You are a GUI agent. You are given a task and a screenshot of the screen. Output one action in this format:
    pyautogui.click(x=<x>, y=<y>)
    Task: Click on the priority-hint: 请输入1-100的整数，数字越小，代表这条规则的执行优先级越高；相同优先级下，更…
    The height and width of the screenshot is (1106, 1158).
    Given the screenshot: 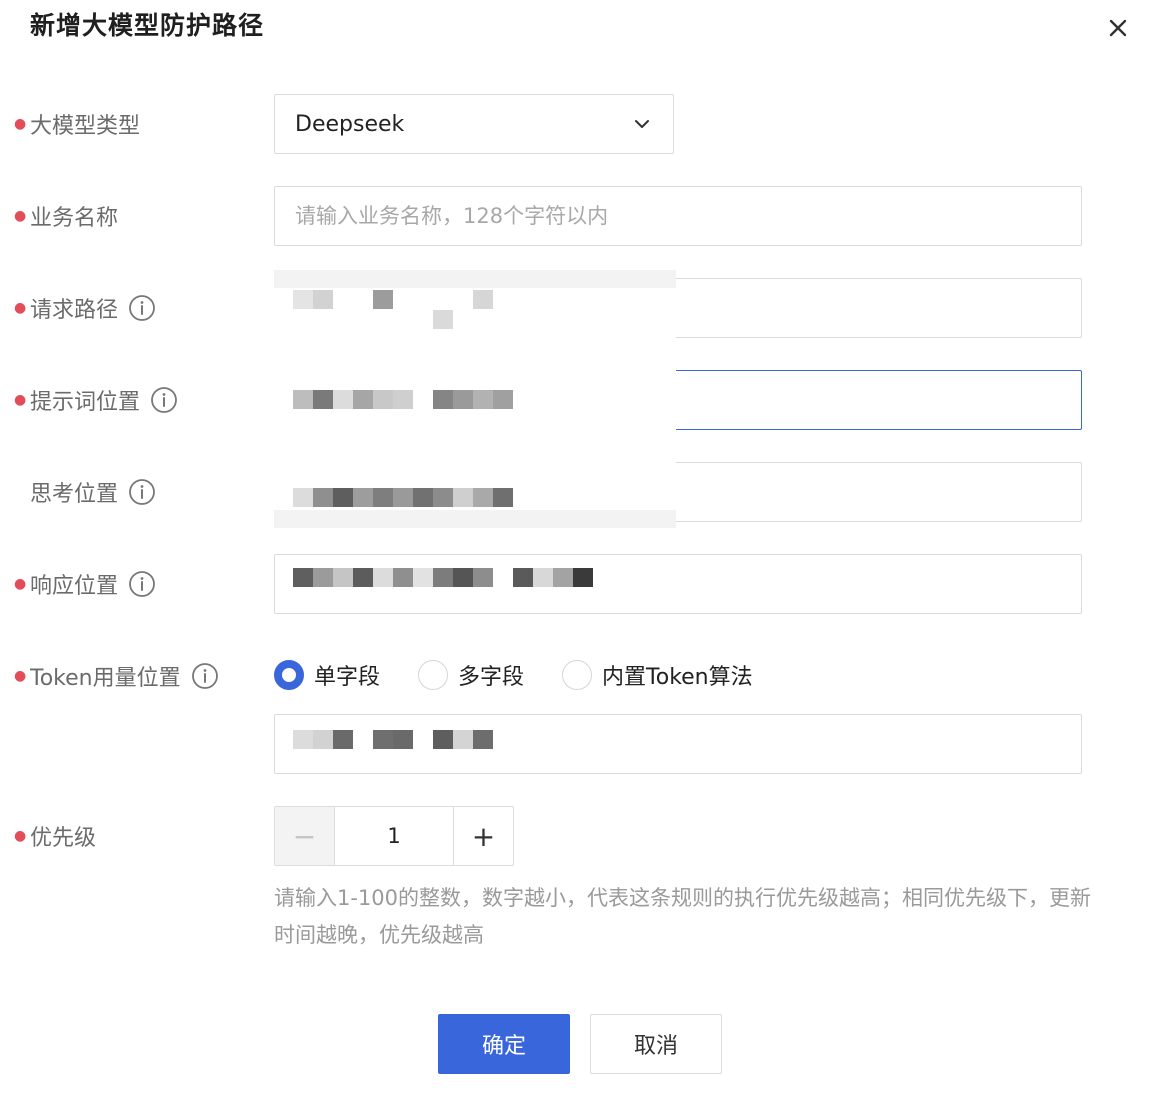 What is the action you would take?
    pyautogui.click(x=683, y=916)
    